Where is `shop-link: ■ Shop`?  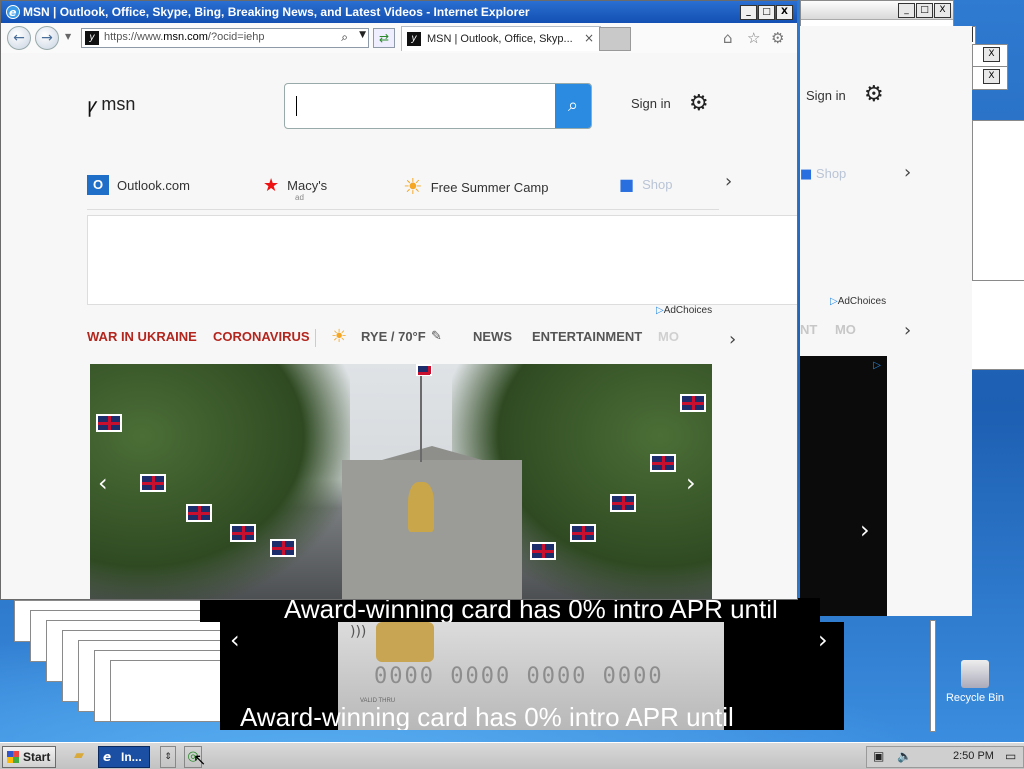
shop-link: ■ Shop is located at coordinates (823, 174).